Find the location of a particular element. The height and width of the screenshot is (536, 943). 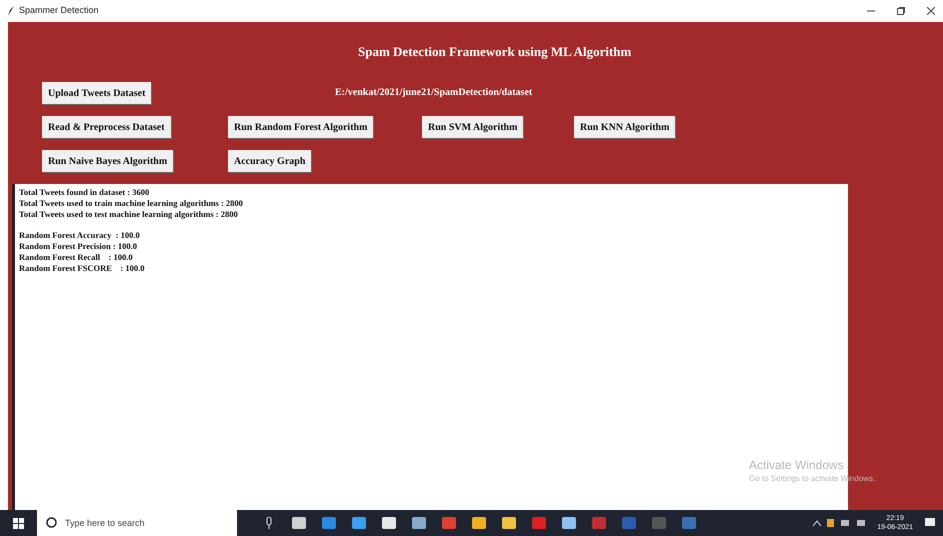

feather-icon is located at coordinates (11, 11).